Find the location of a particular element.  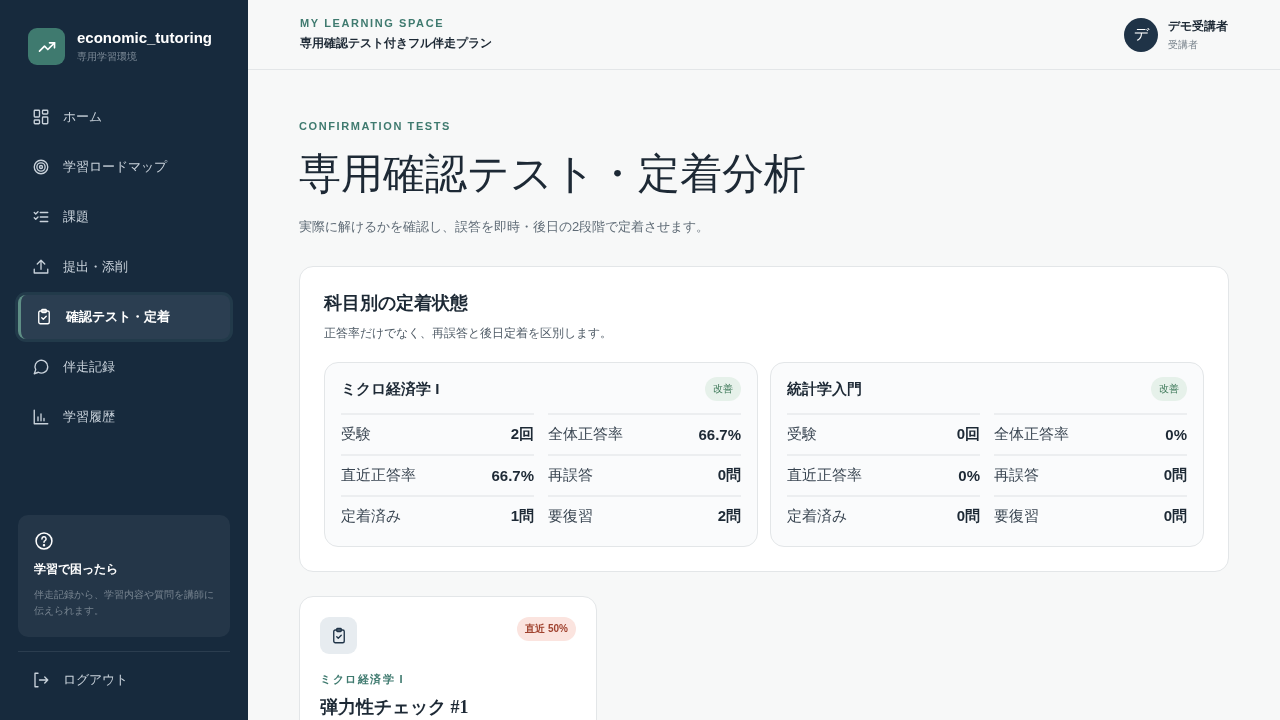

stat-value: 2回 is located at coordinates (522, 434).